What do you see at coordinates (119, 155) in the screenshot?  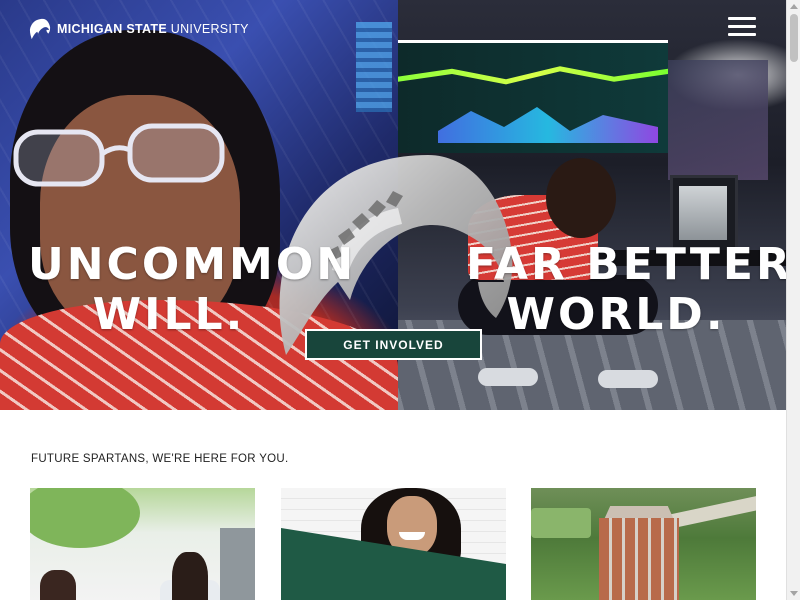 I see `glasses-graphic` at bounding box center [119, 155].